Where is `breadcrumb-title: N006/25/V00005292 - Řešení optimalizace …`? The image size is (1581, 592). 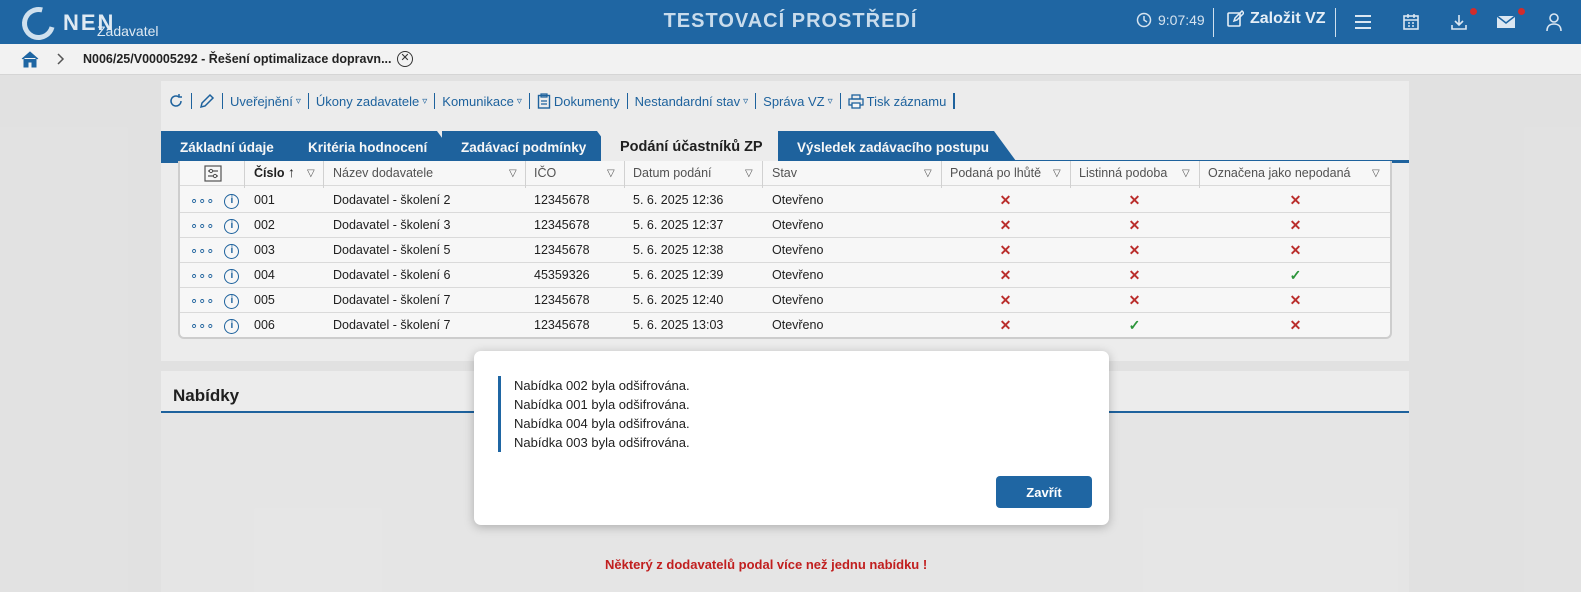 breadcrumb-title: N006/25/V00005292 - Řešení optimalizace … is located at coordinates (237, 59).